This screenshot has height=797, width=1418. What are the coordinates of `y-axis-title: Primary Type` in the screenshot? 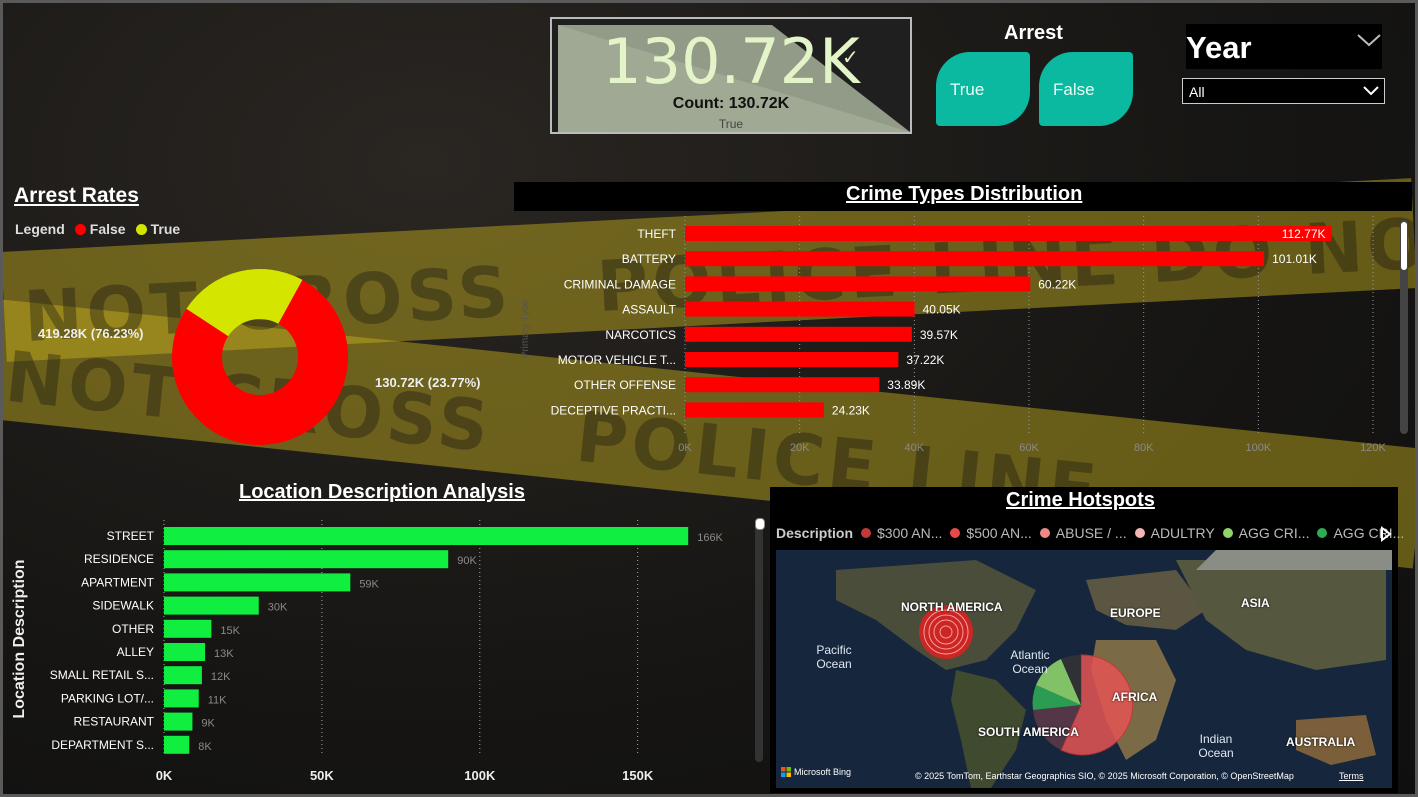 It's located at (525, 328).